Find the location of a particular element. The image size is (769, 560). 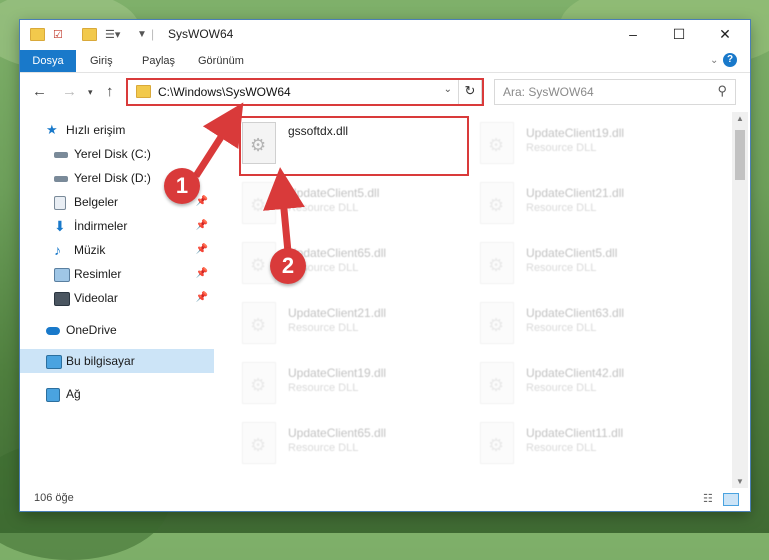

arrow-to-address is located at coordinates (218, 140).